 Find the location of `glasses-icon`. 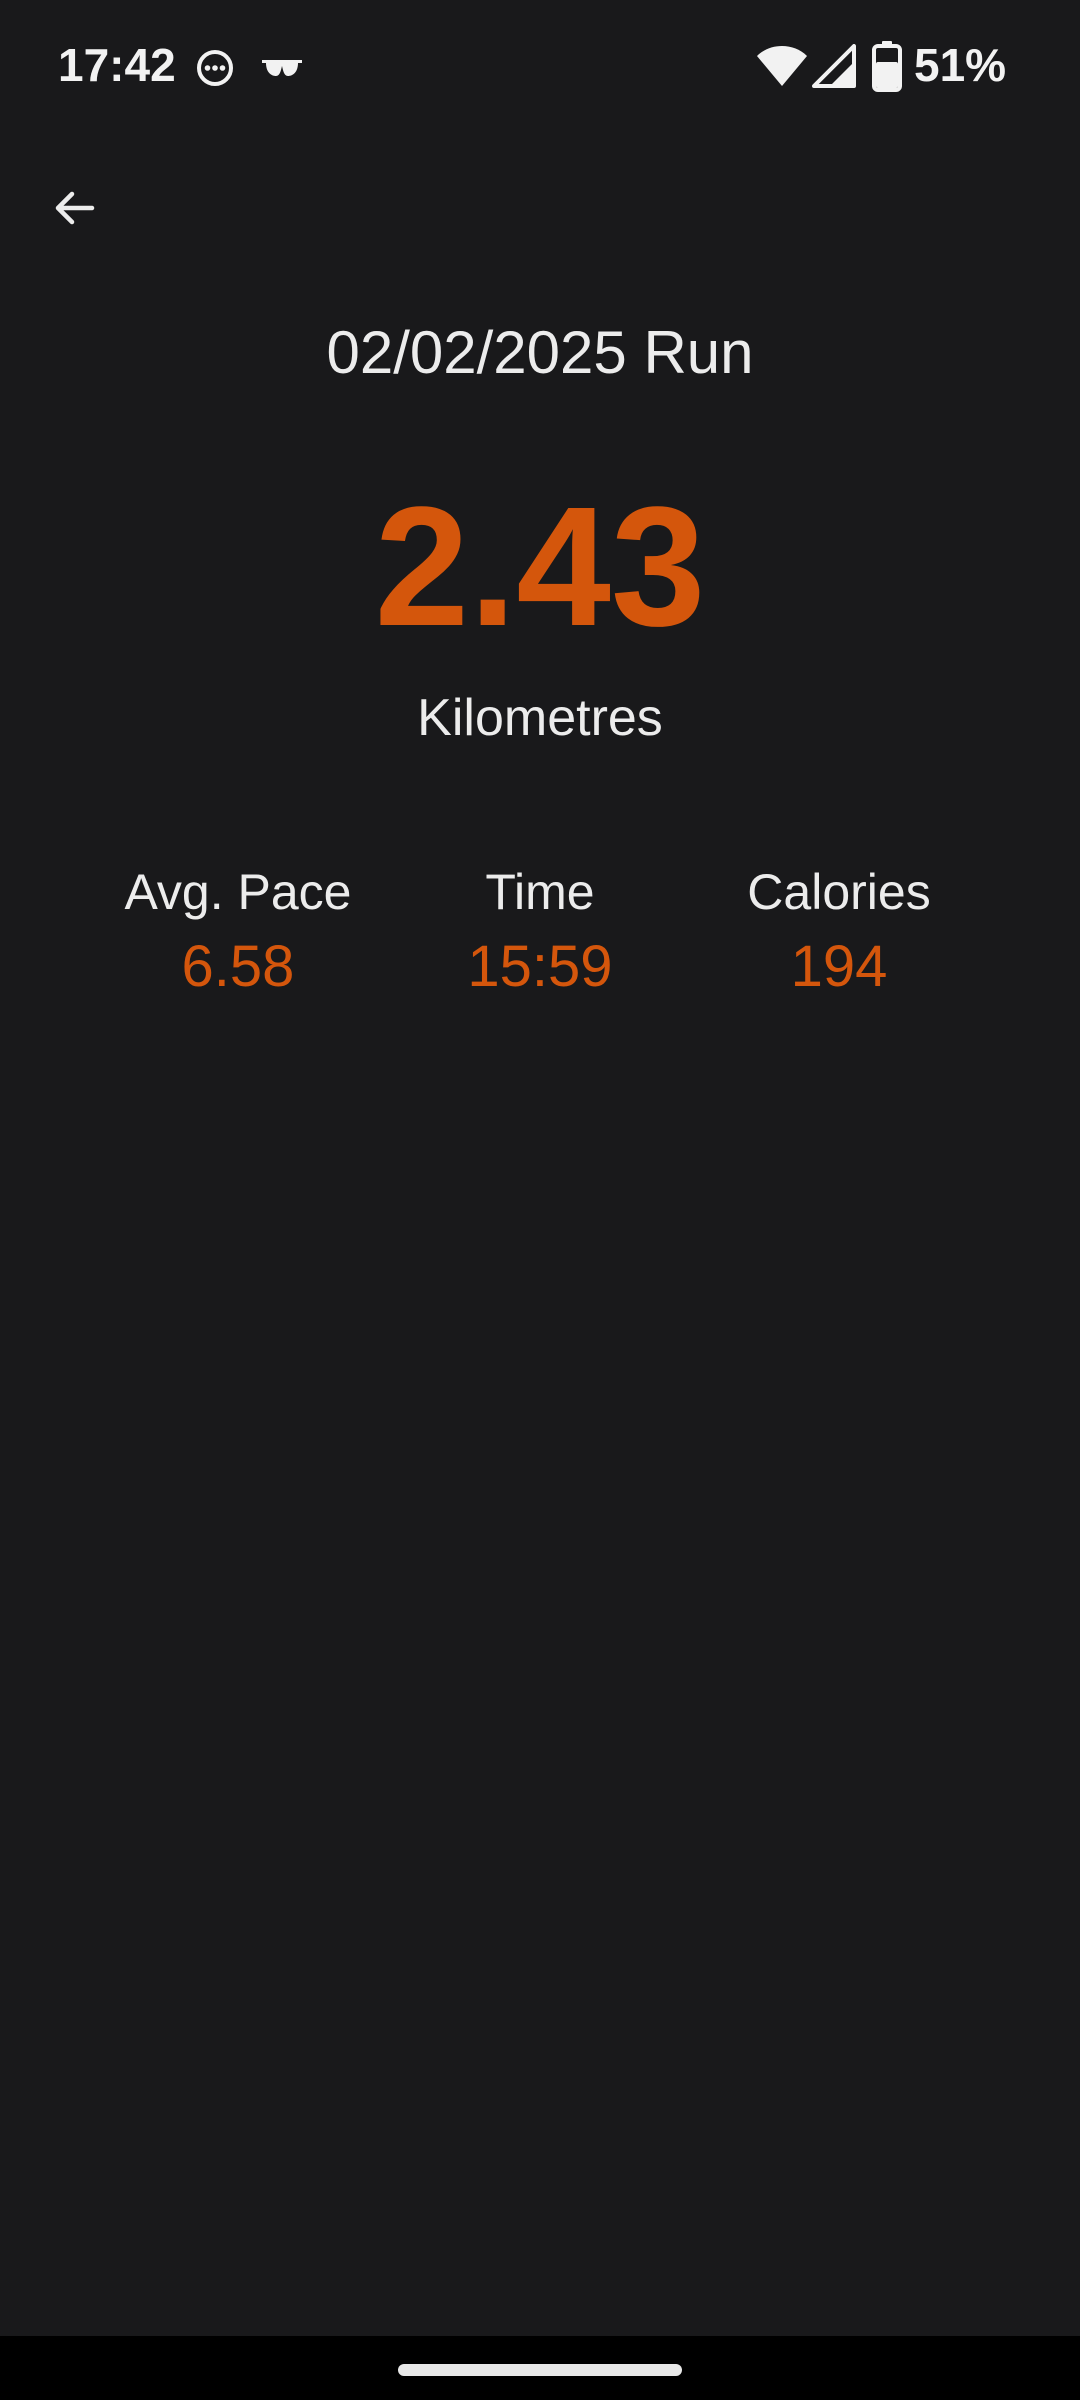

glasses-icon is located at coordinates (282, 68).